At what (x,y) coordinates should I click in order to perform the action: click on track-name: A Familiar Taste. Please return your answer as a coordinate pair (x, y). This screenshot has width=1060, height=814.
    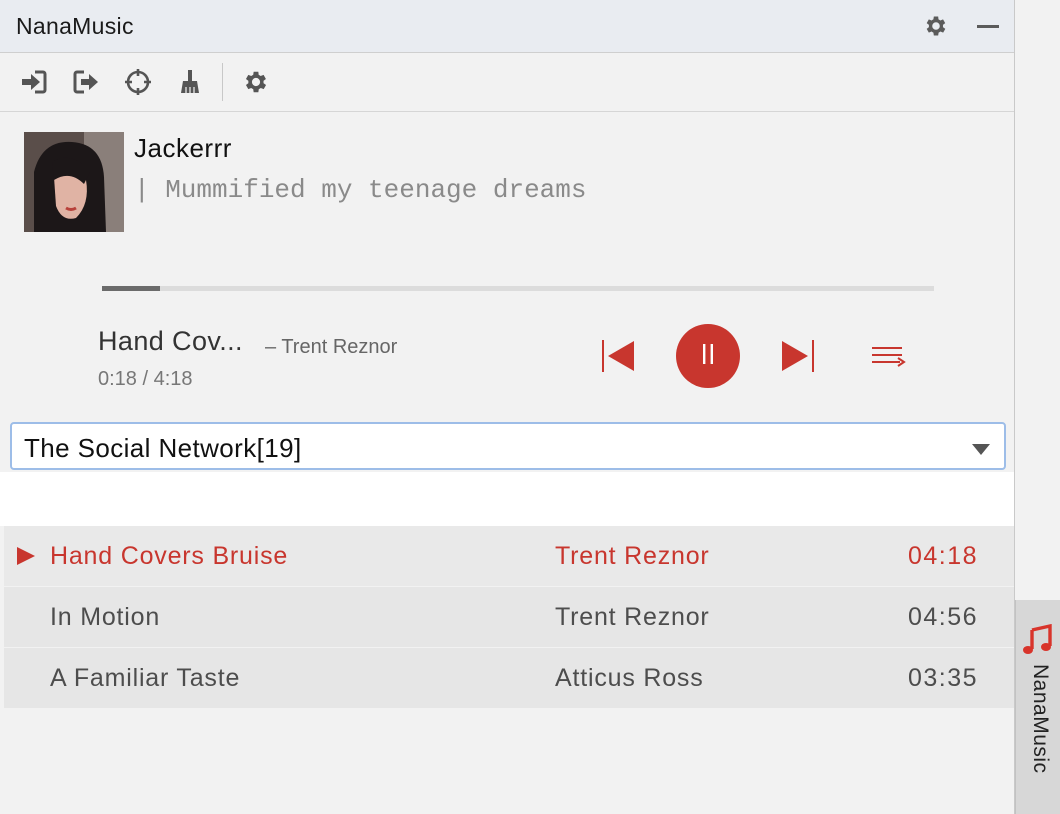
    Looking at the image, I should click on (145, 678).